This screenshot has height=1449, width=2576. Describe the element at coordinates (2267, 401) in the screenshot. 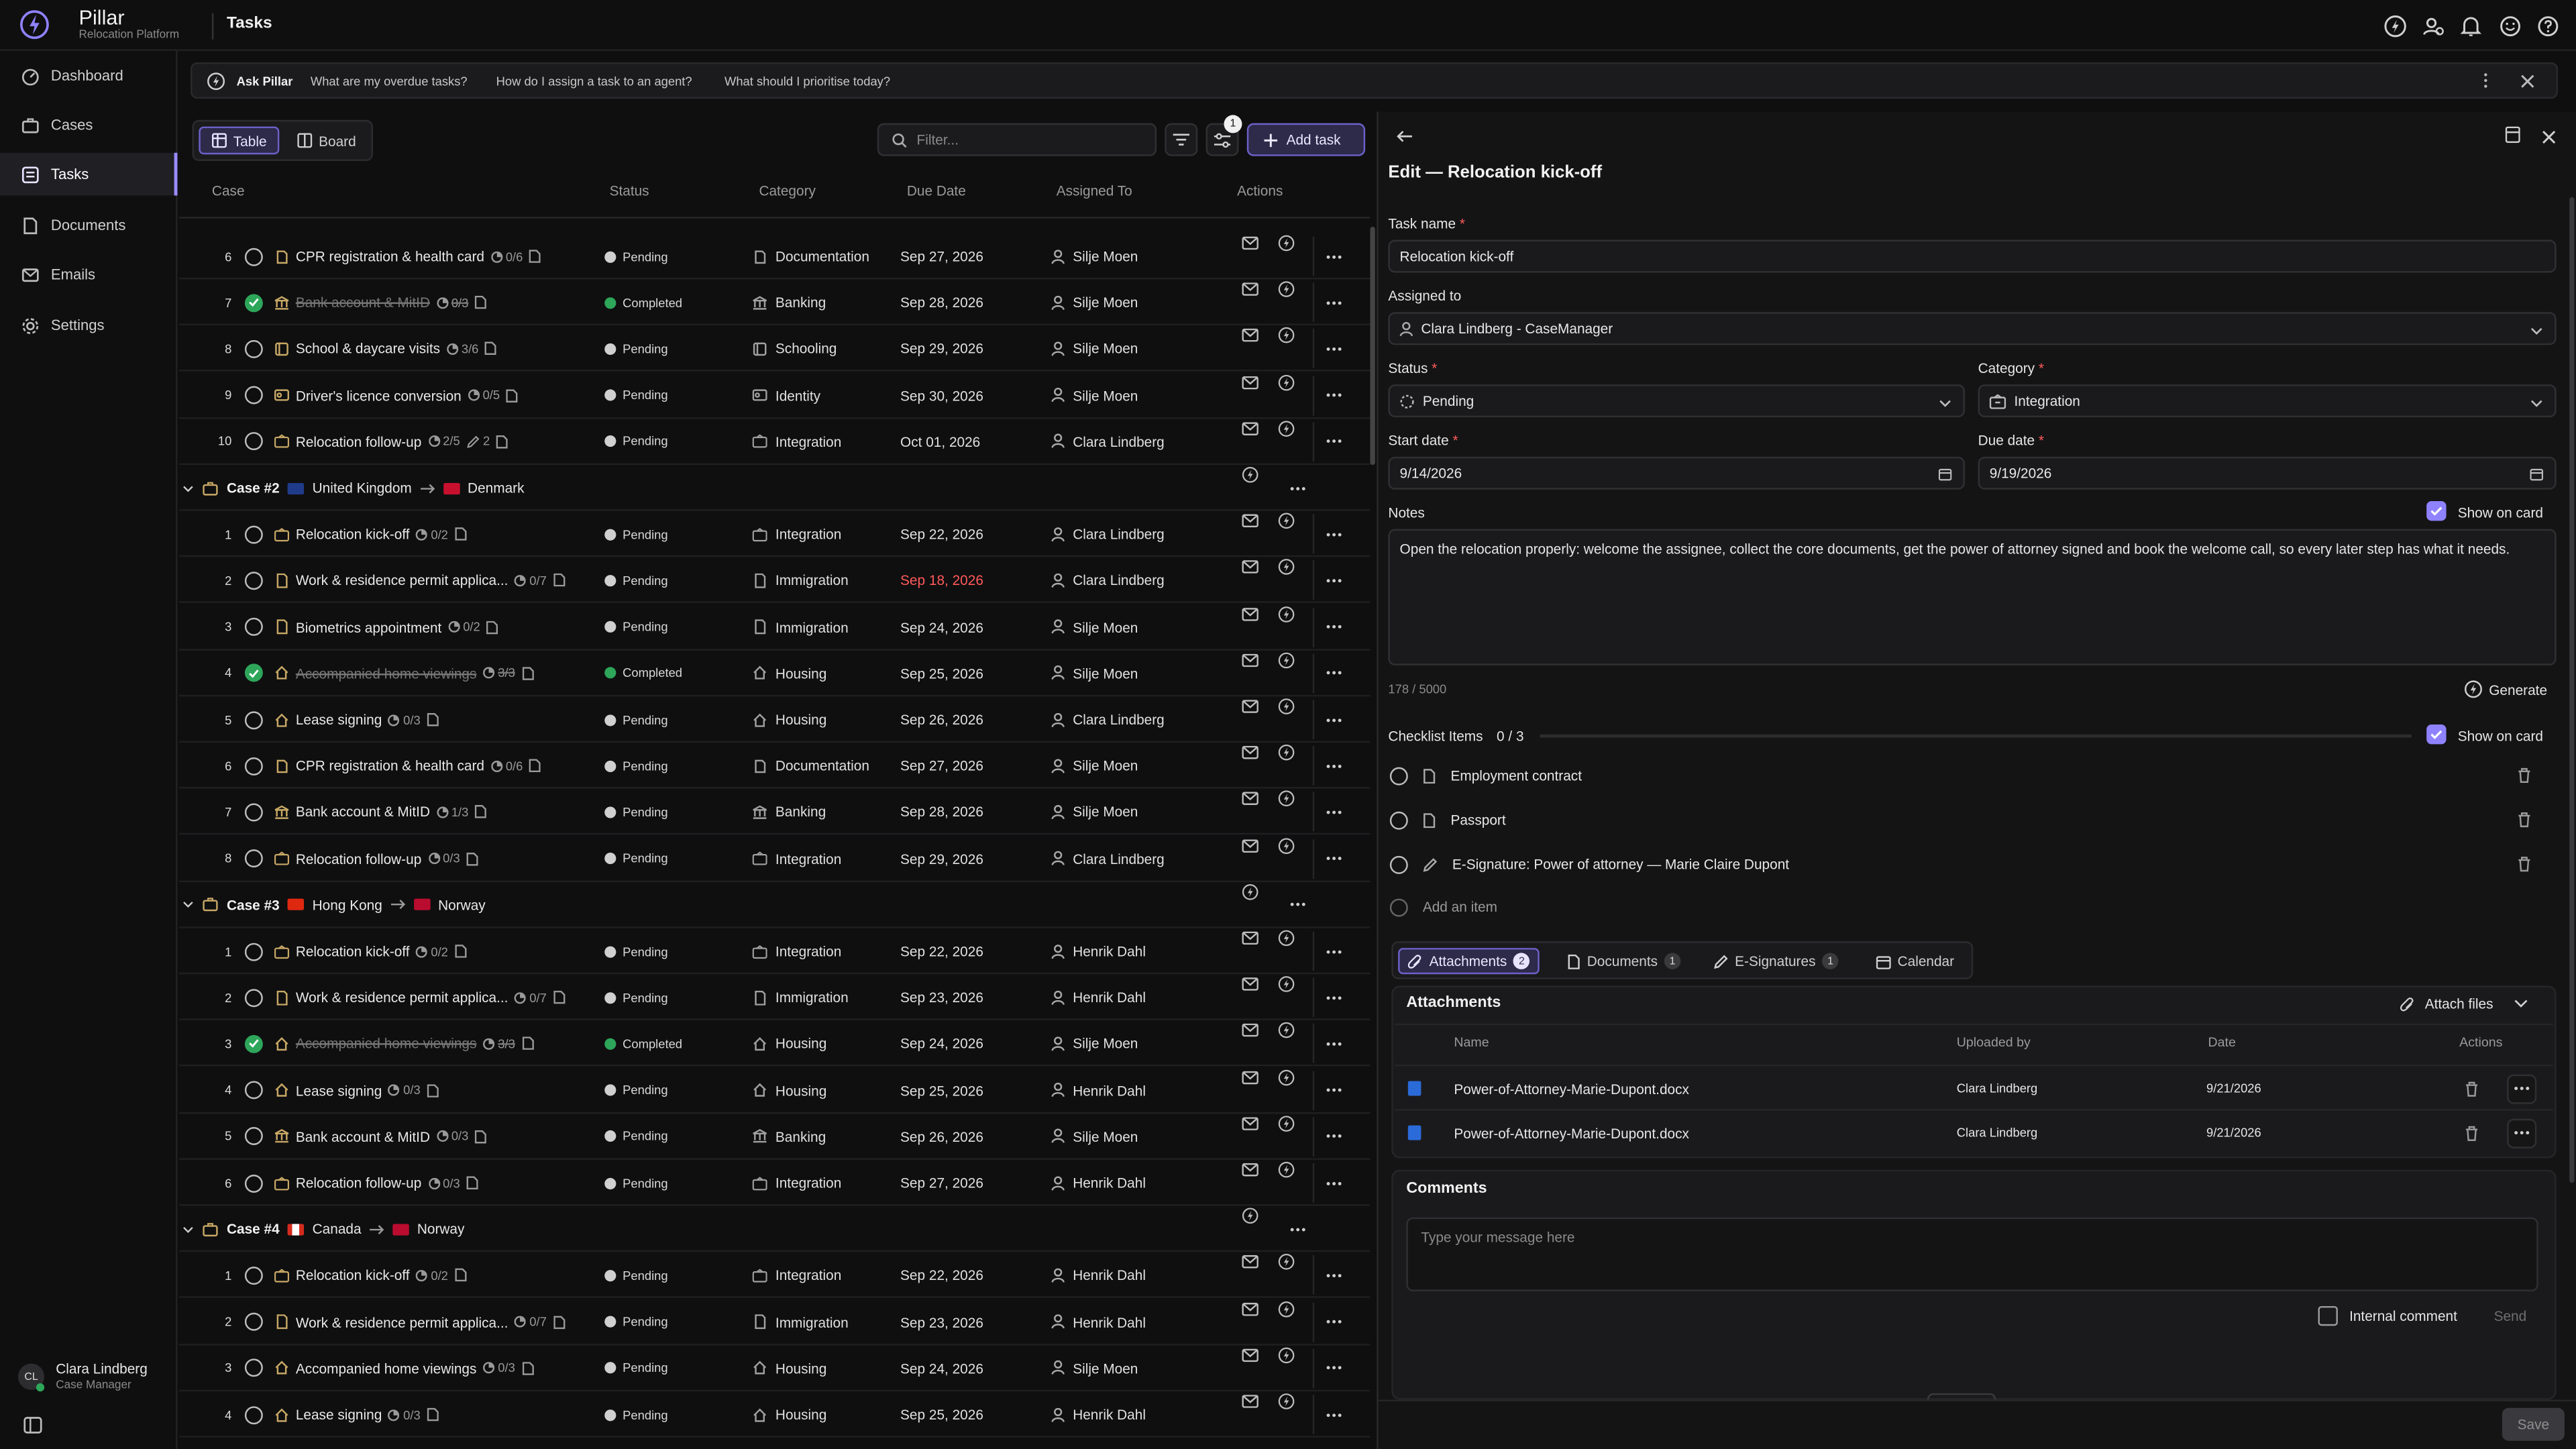

I see `category-select: Integration` at that location.